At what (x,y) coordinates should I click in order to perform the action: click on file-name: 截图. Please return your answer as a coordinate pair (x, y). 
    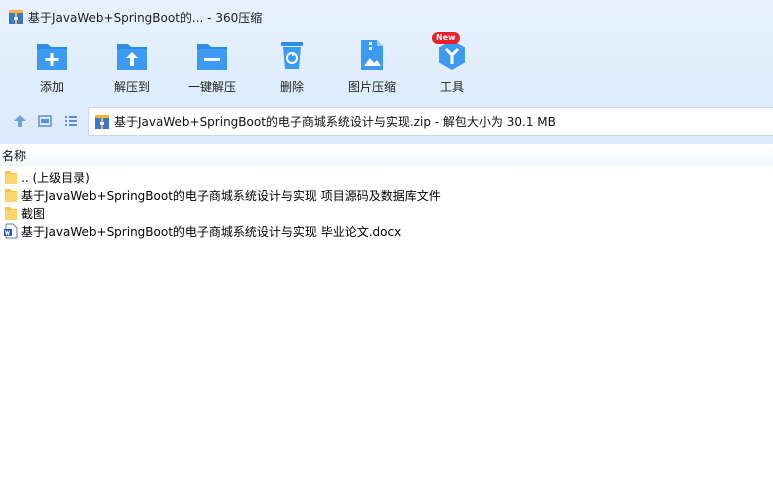
    Looking at the image, I should click on (33, 213).